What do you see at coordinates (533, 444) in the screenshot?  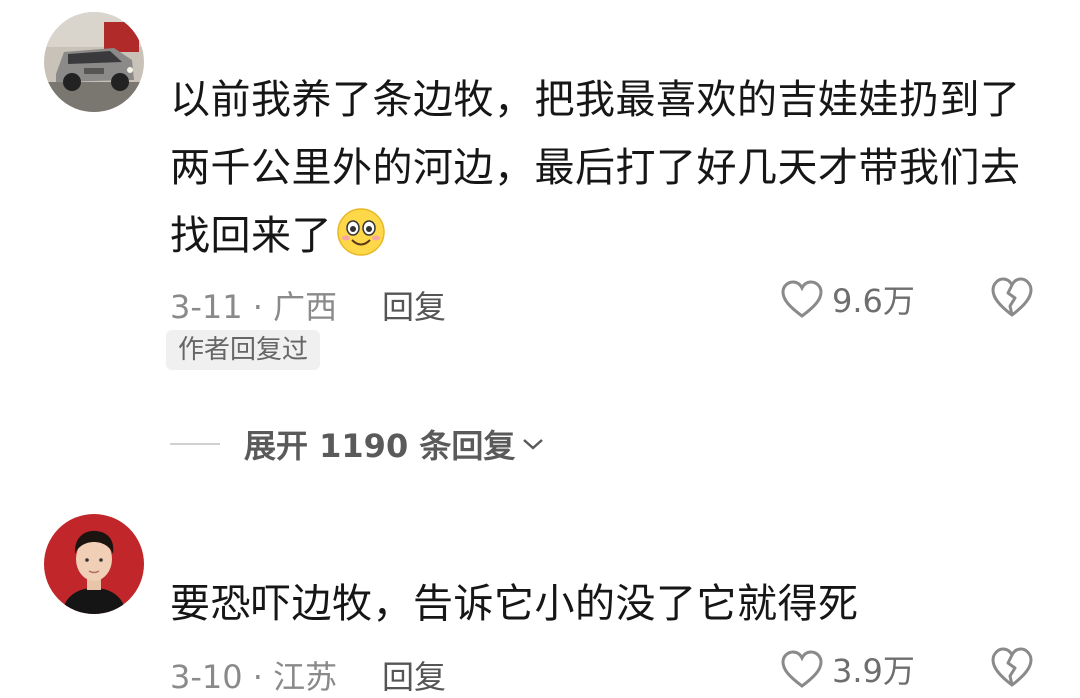 I see `chevron-down-icon` at bounding box center [533, 444].